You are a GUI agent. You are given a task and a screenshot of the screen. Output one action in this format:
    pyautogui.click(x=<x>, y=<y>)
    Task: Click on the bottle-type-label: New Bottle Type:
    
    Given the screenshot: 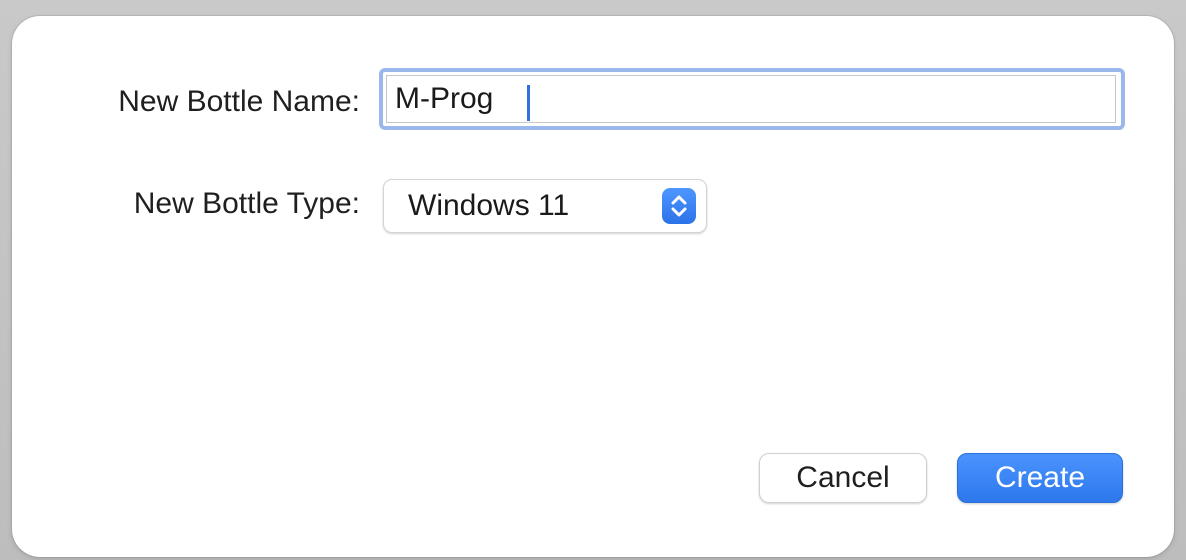 What is the action you would take?
    pyautogui.click(x=246, y=203)
    